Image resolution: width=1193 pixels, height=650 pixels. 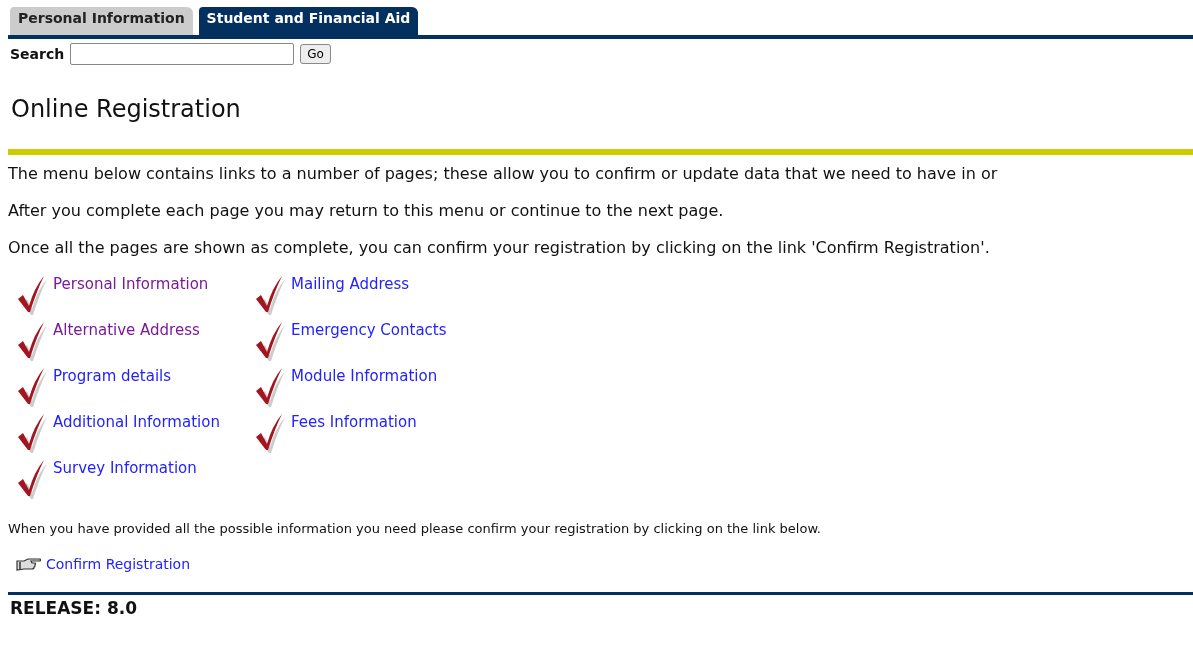 What do you see at coordinates (126, 330) in the screenshot?
I see `menu-link: Alternative Address` at bounding box center [126, 330].